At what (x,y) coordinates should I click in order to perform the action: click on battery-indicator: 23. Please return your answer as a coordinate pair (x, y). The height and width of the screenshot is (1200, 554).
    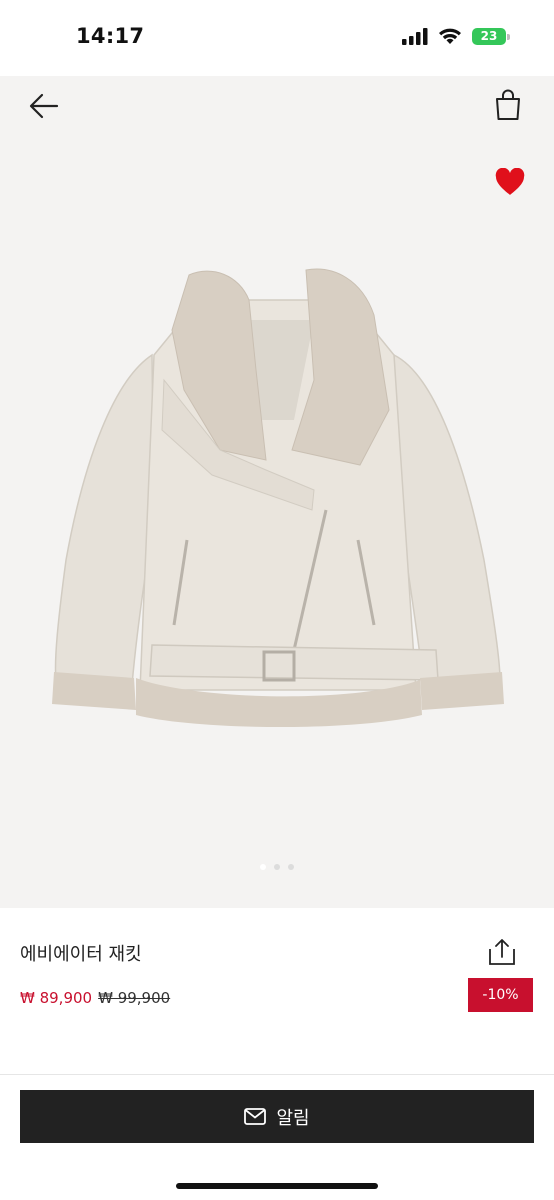
    Looking at the image, I should click on (491, 36).